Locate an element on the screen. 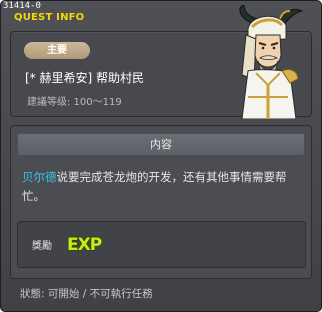 The image size is (322, 312). quest-description: 贝尔德说要完成苍龙炮的开发，还有其他事情需要帮忙。 is located at coordinates (163, 187).